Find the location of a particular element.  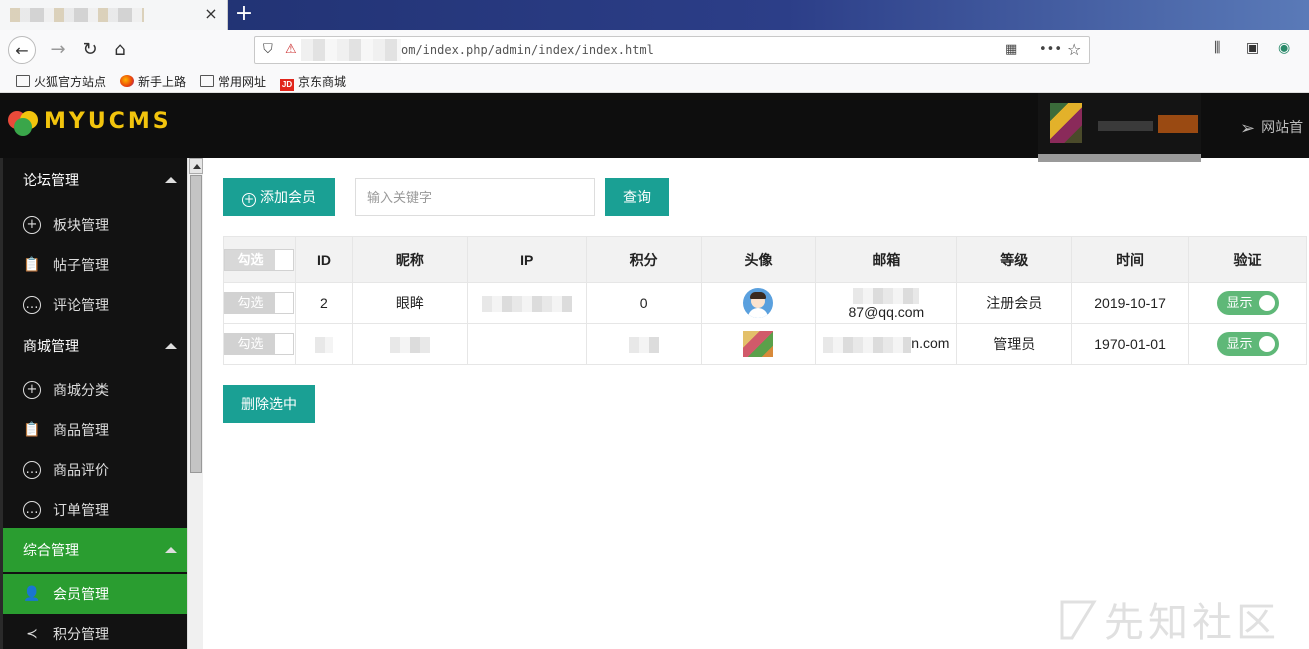

sidebar-item-boards: + 板块管理 is located at coordinates (95, 225).